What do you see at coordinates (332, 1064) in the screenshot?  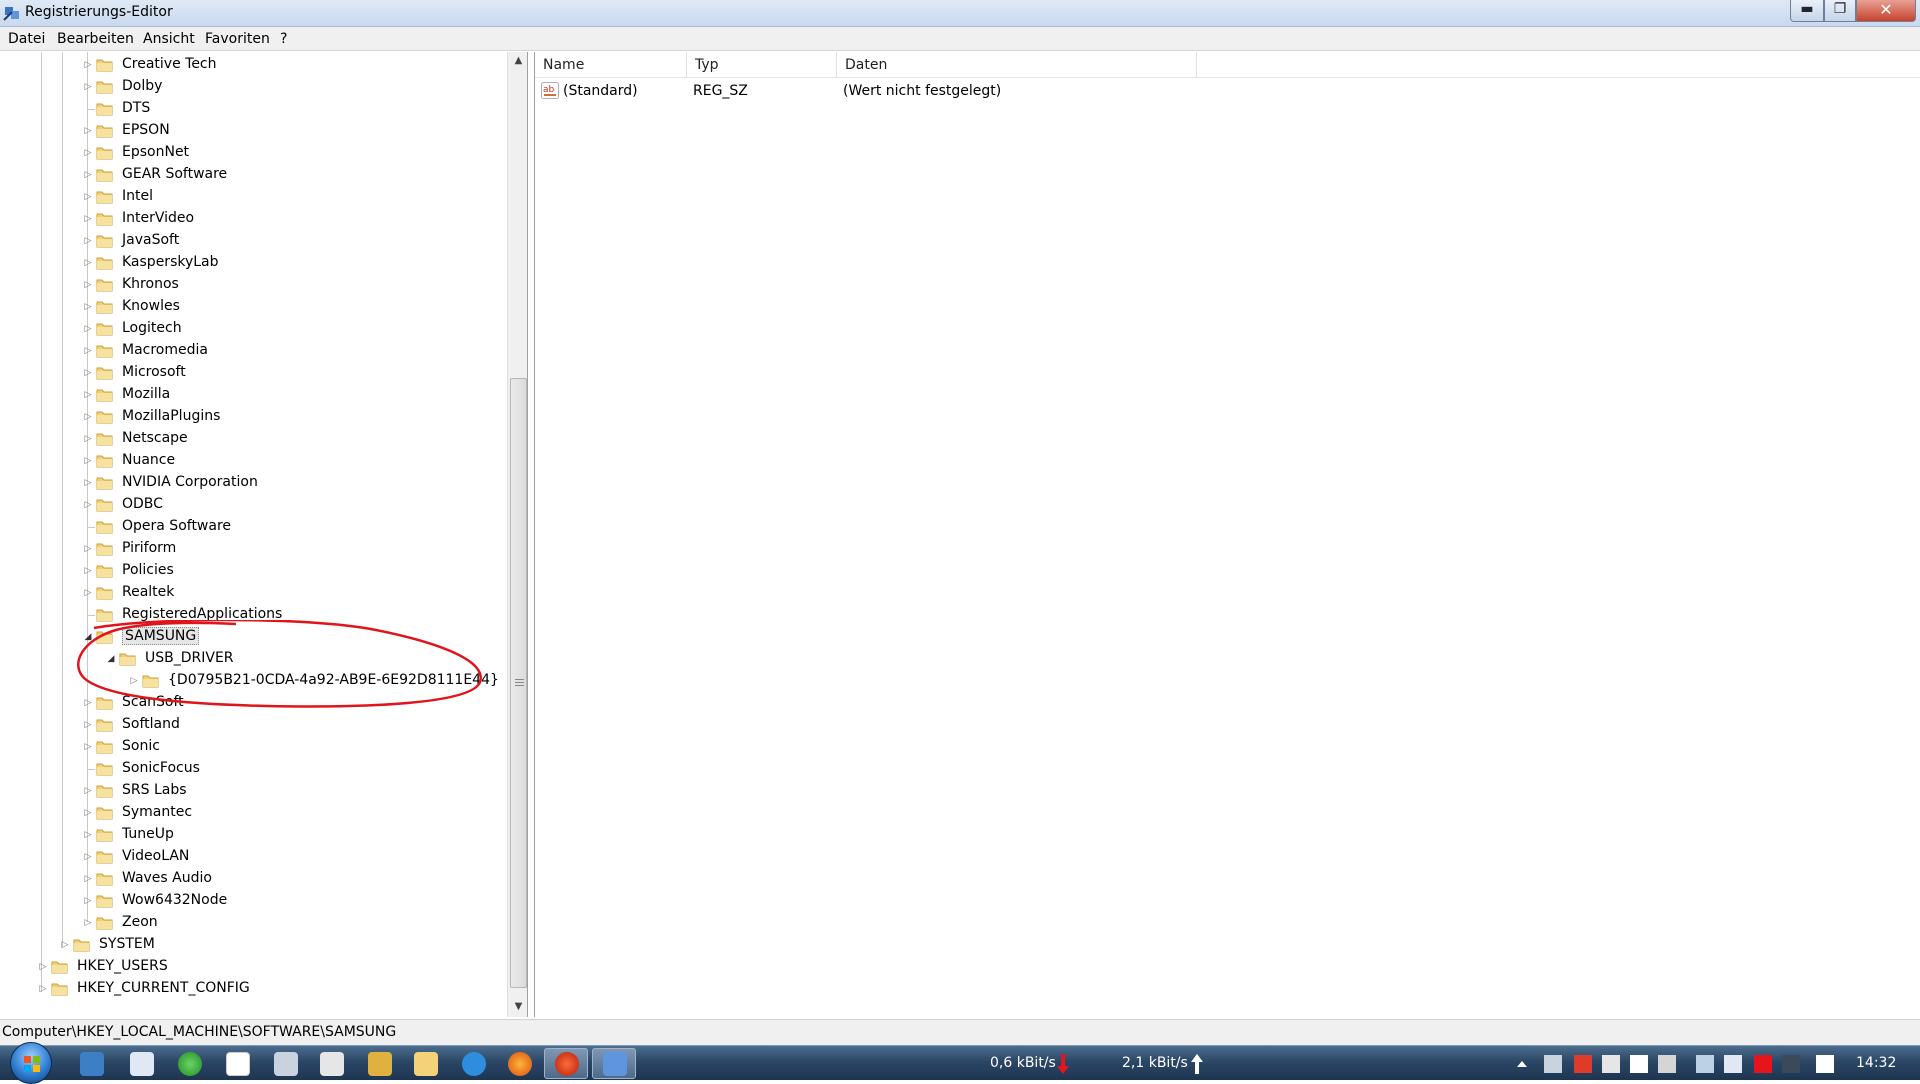 I see `calendar-app-icon` at bounding box center [332, 1064].